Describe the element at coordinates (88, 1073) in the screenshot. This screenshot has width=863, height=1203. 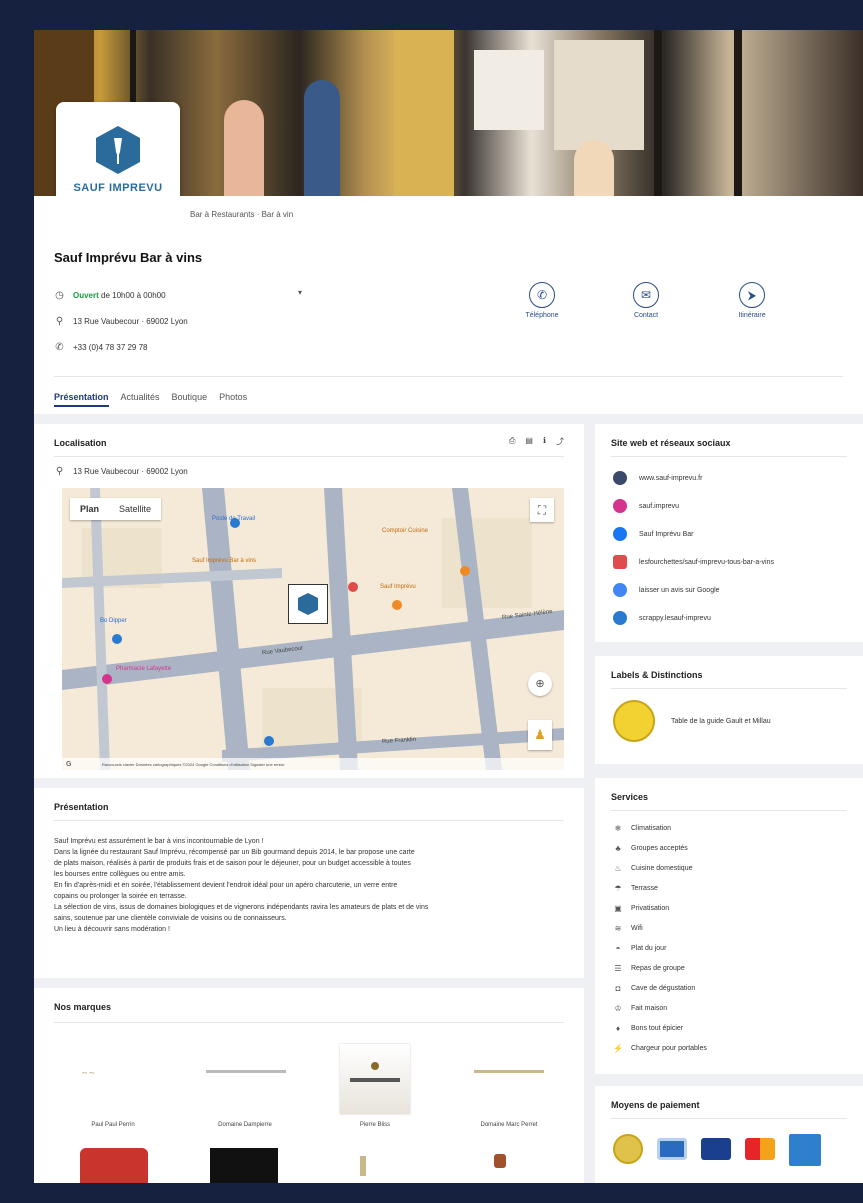
I see `brand-logo-1: ~ ~` at that location.